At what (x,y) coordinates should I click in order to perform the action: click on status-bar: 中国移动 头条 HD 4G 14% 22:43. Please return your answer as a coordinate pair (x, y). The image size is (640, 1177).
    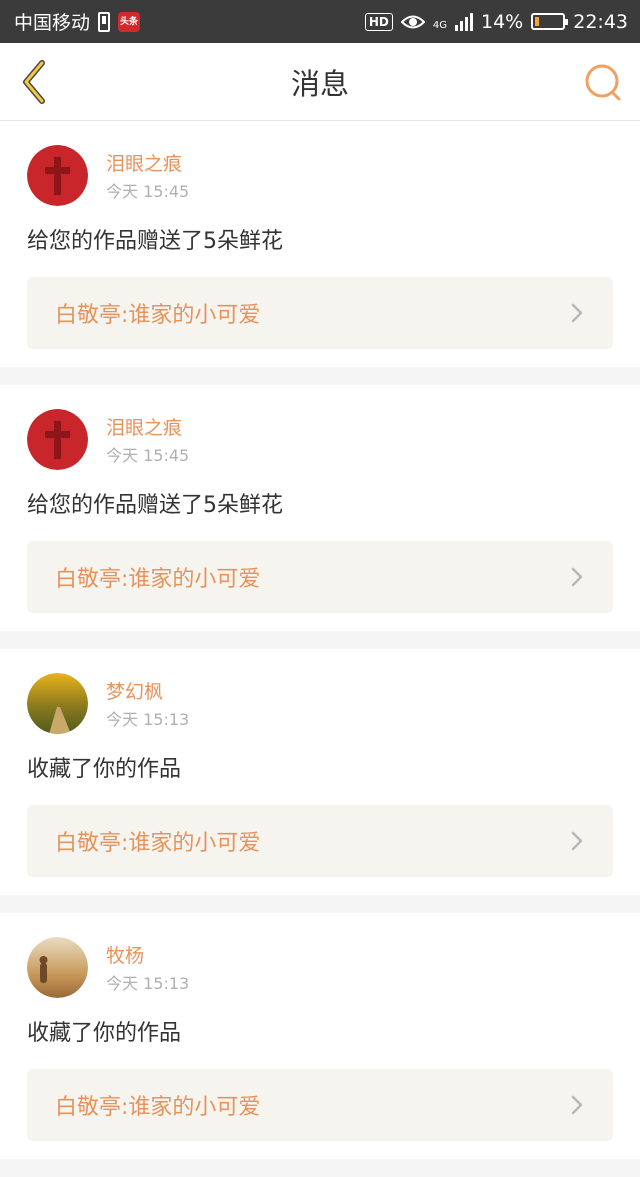
    Looking at the image, I should click on (320, 21).